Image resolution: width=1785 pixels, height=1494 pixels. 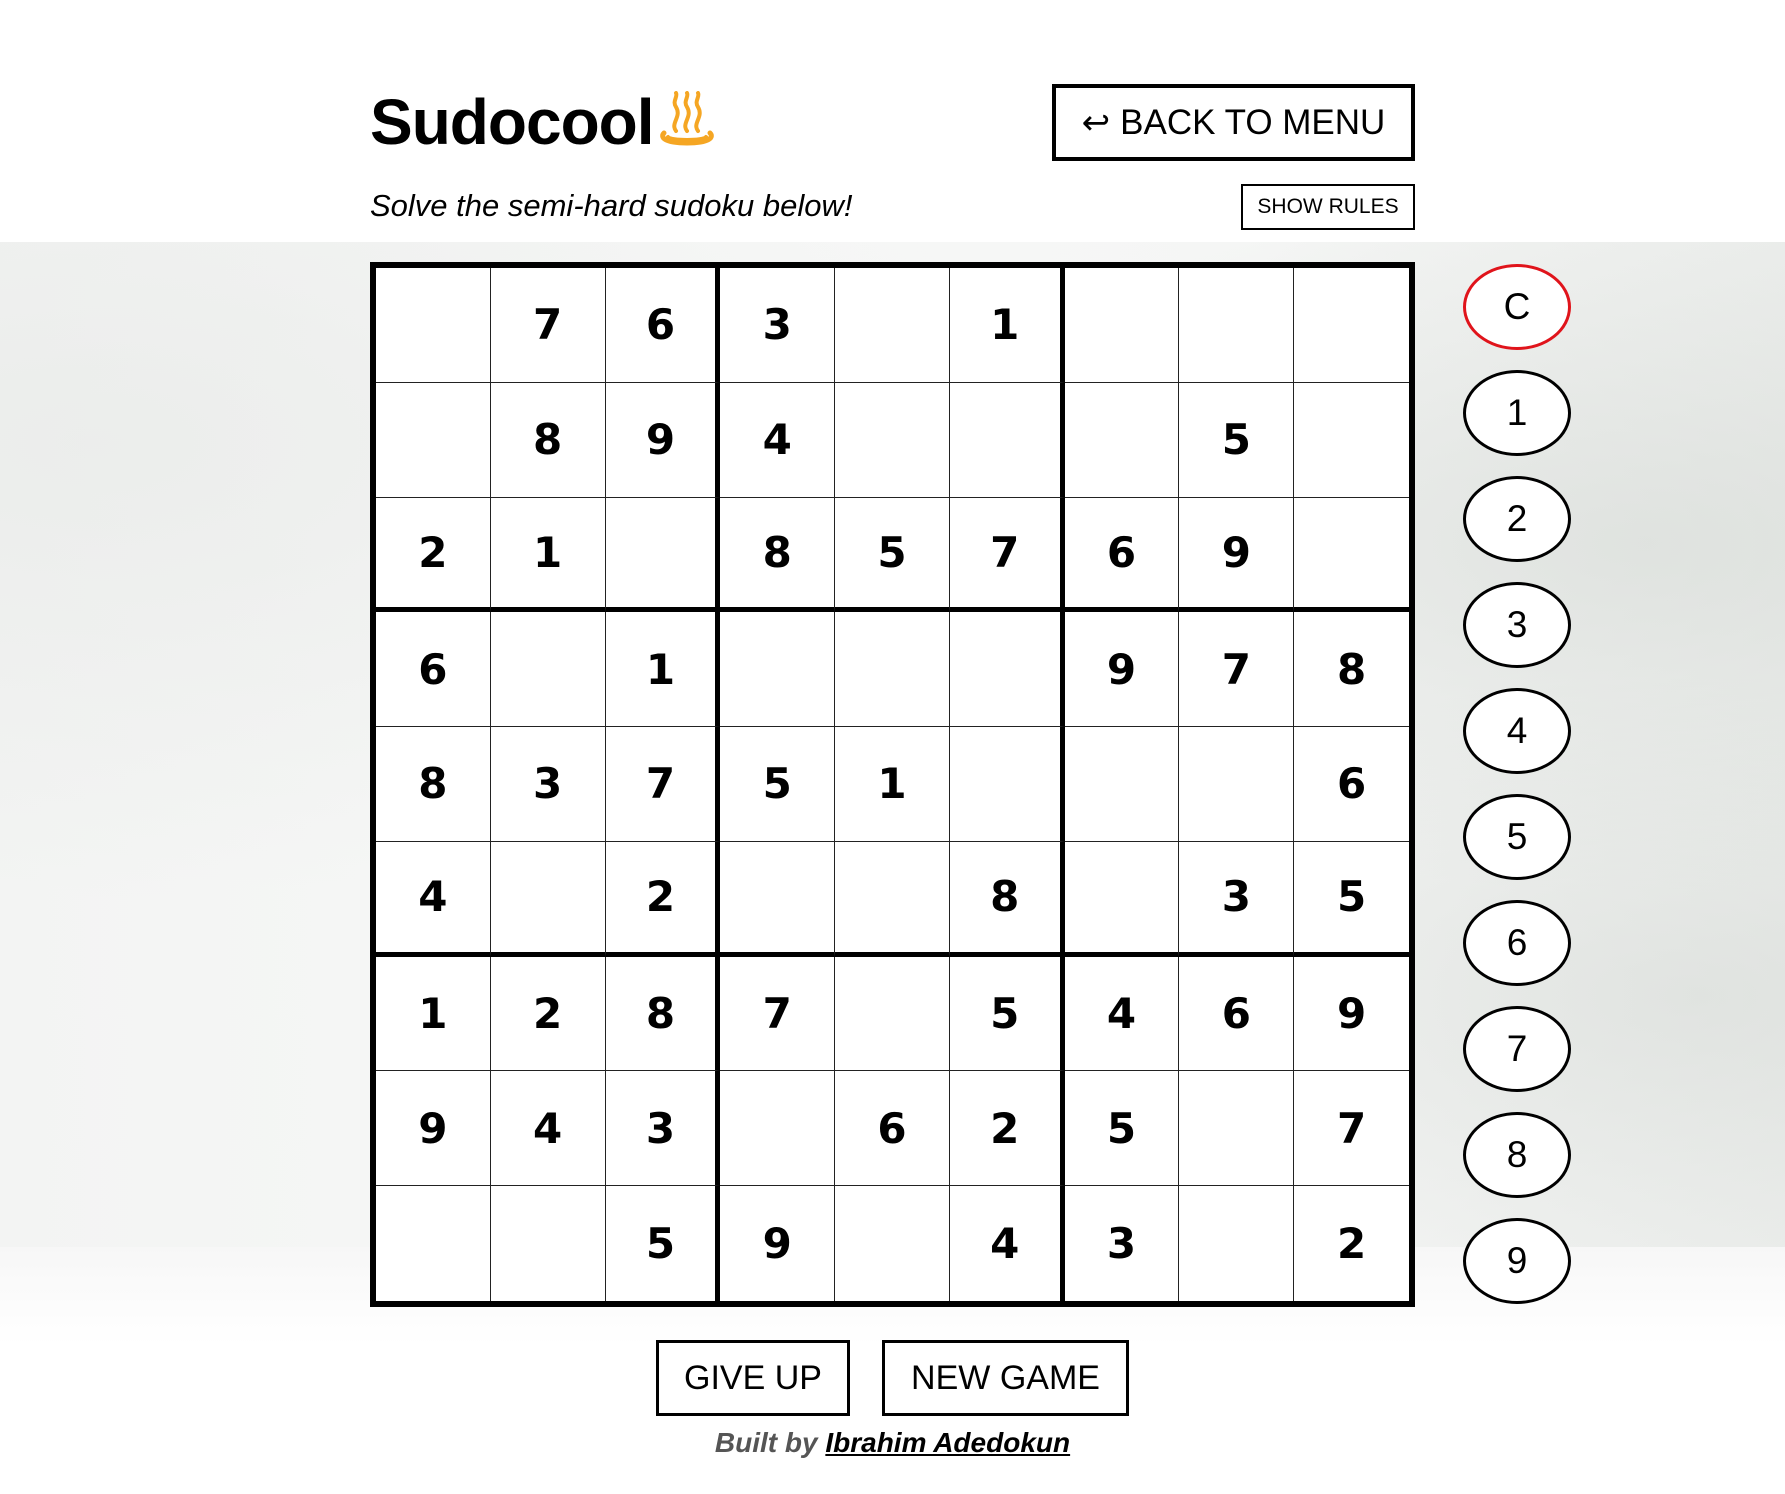 What do you see at coordinates (1005, 1378) in the screenshot?
I see `new-game-button: NEW GAME` at bounding box center [1005, 1378].